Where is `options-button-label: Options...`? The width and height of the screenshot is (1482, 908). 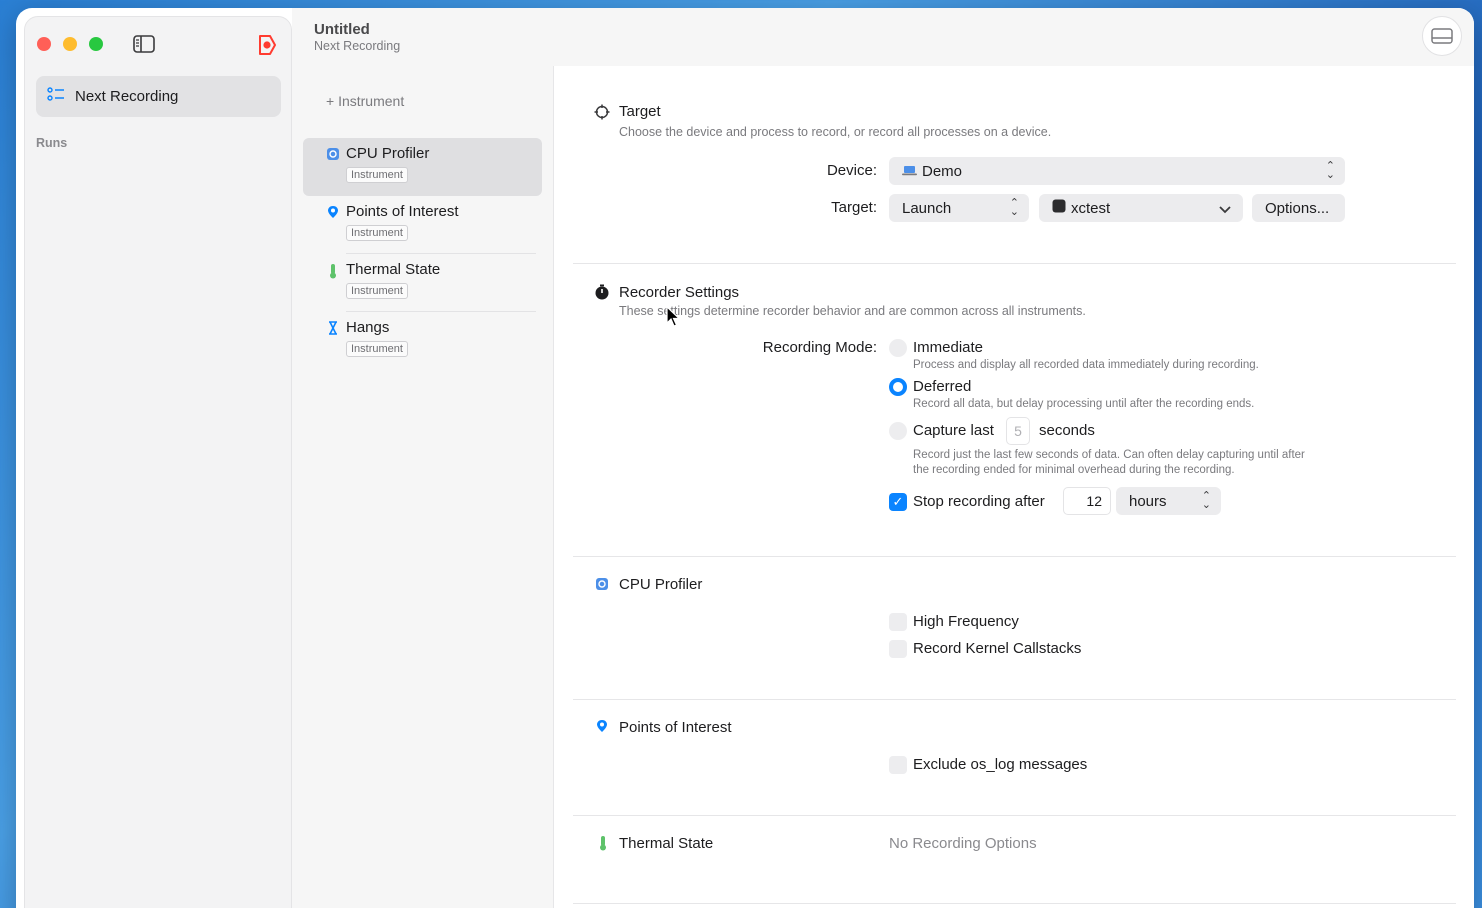 options-button-label: Options... is located at coordinates (1297, 208).